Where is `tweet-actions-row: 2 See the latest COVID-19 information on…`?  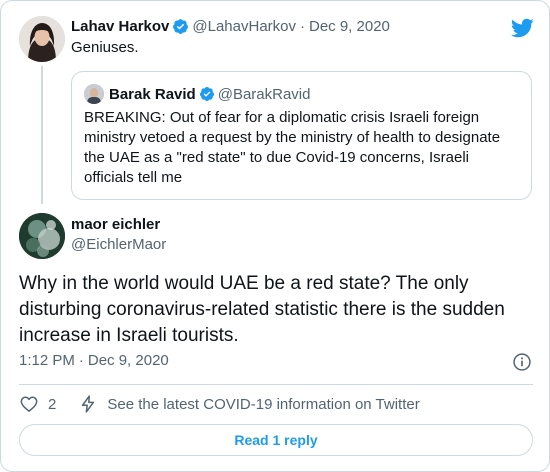
tweet-actions-row: 2 See the latest COVID-19 information on… is located at coordinates (219, 404).